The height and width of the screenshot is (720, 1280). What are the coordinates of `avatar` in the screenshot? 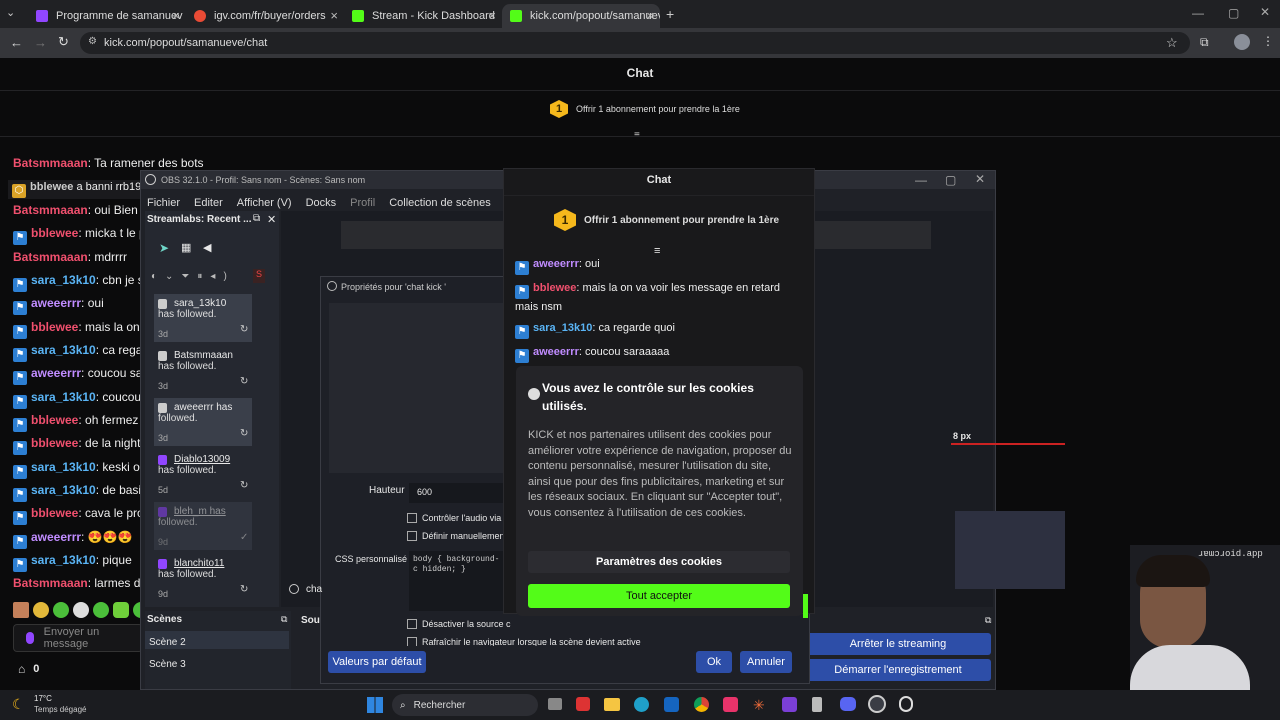 It's located at (21, 610).